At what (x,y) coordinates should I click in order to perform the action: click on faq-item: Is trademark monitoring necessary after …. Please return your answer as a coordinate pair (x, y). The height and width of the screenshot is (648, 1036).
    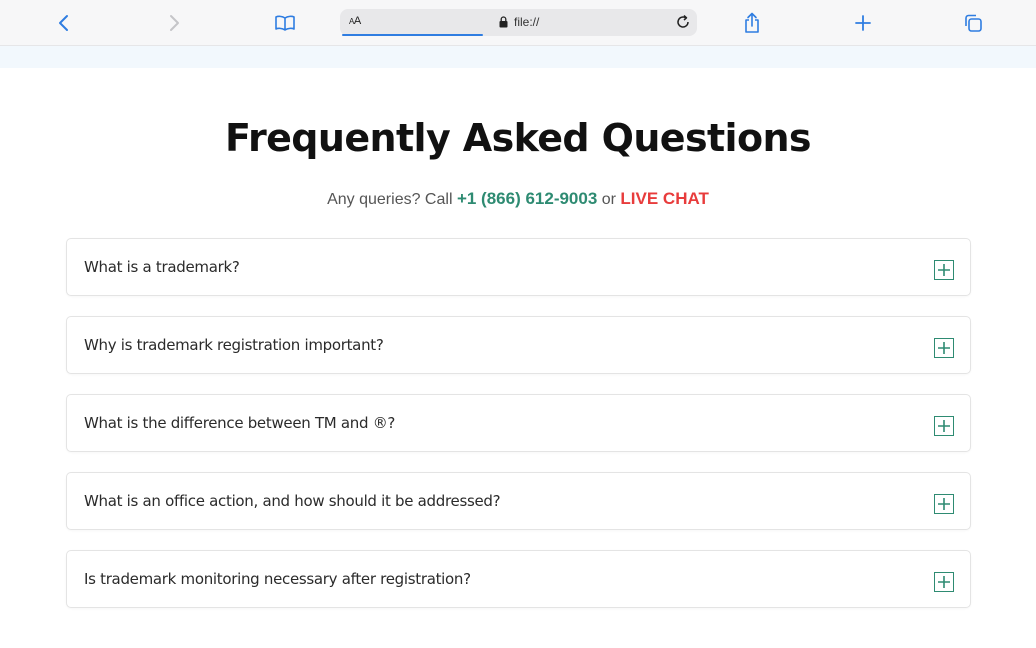
    Looking at the image, I should click on (518, 579).